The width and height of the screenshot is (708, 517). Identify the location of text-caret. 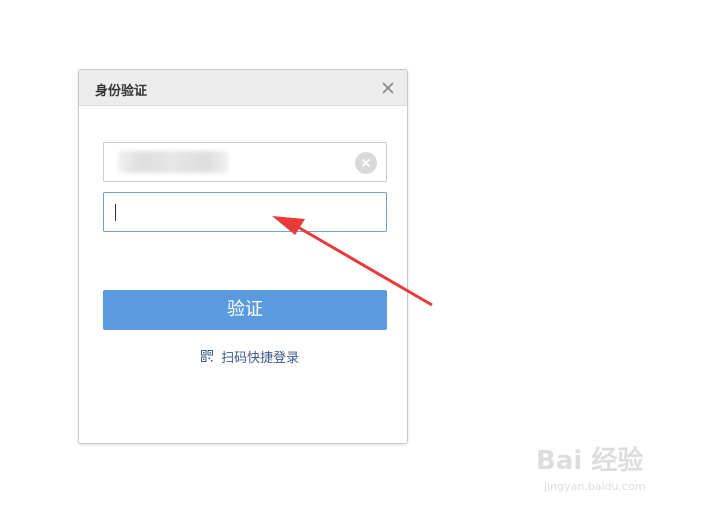
(115, 212).